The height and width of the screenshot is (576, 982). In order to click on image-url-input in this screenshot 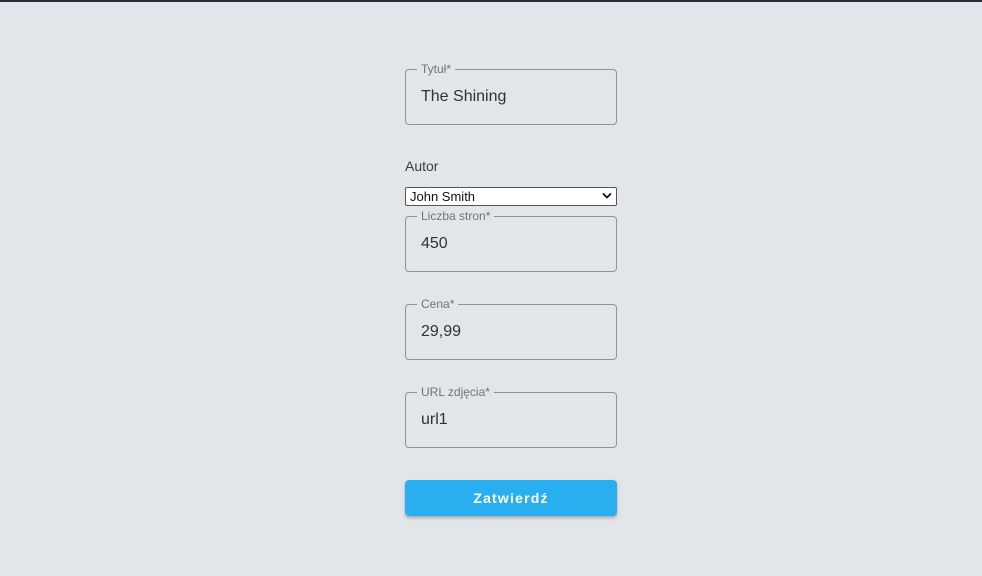, I will do `click(513, 420)`.